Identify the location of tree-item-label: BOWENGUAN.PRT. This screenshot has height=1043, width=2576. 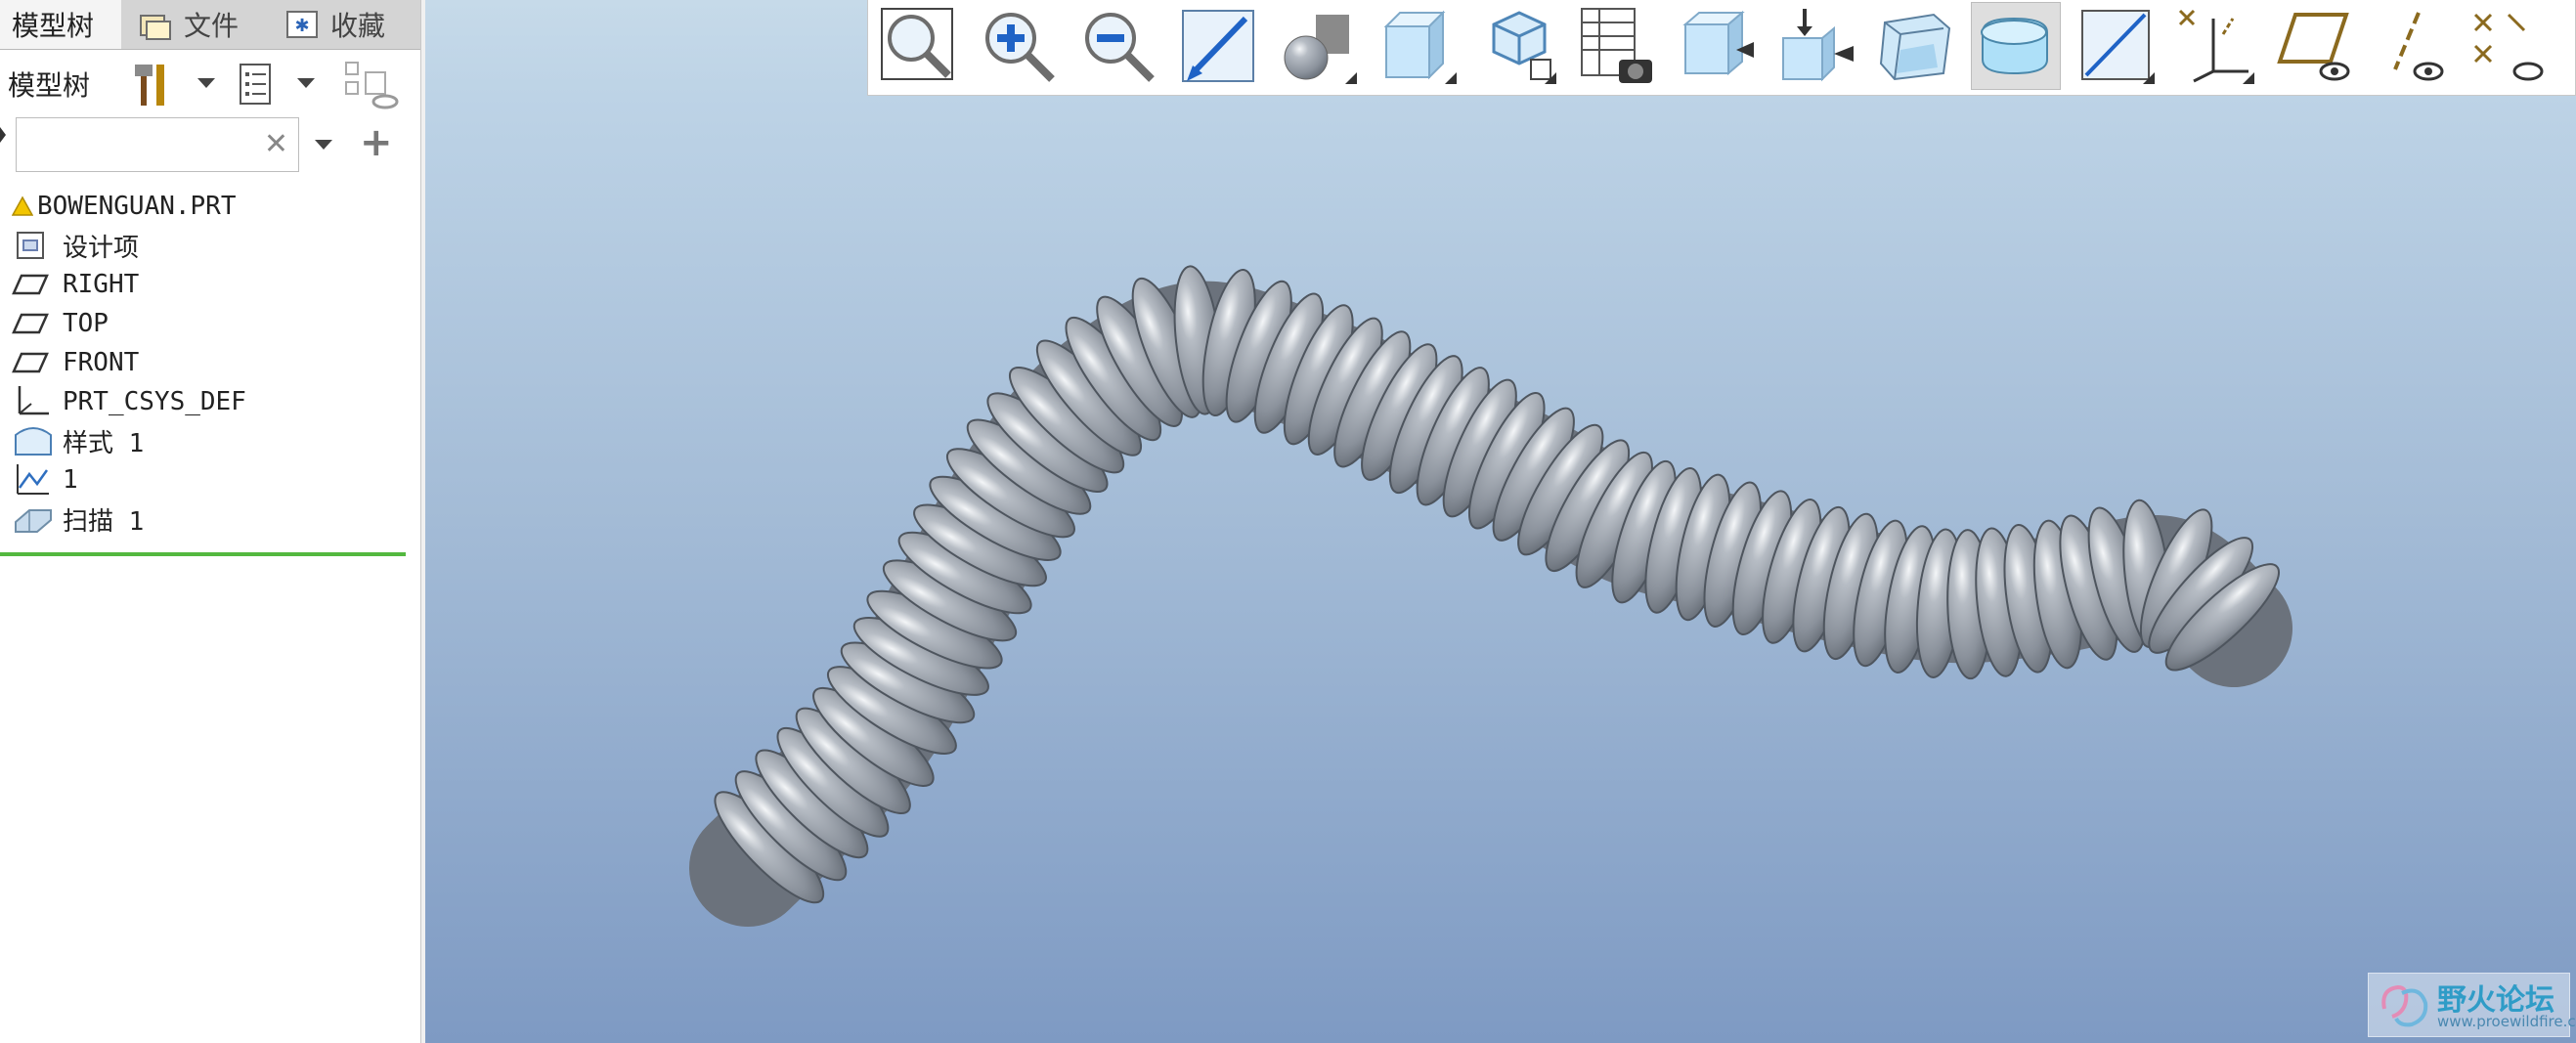
(137, 206).